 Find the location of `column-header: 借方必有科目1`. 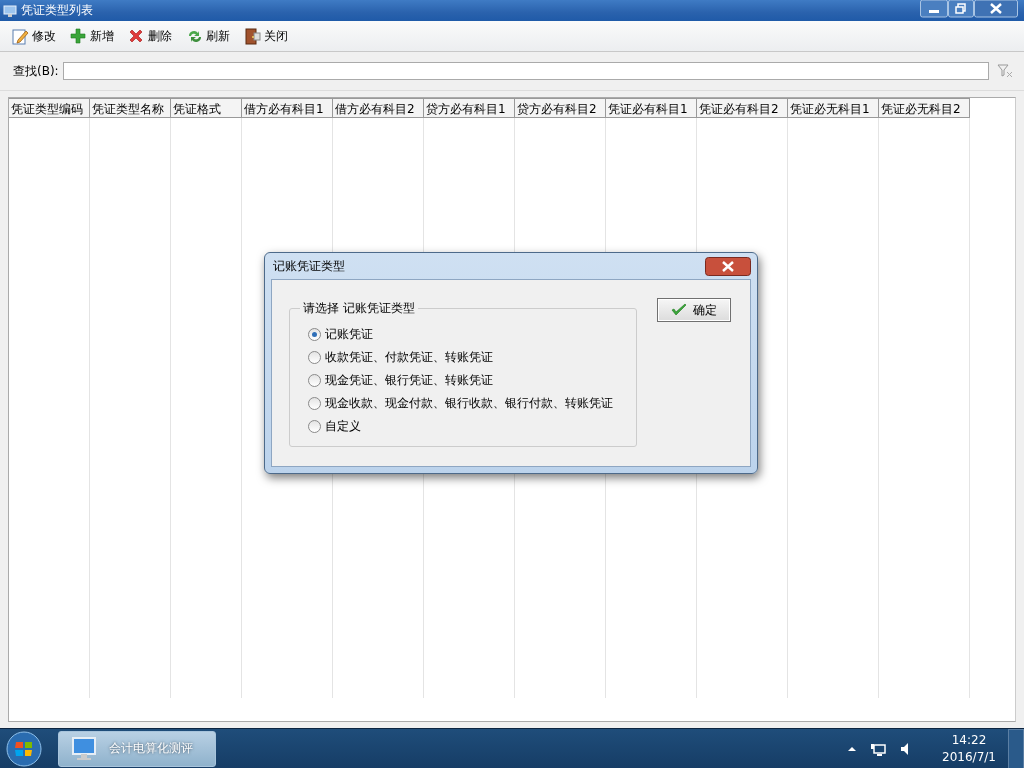

column-header: 借方必有科目1 is located at coordinates (287, 108).